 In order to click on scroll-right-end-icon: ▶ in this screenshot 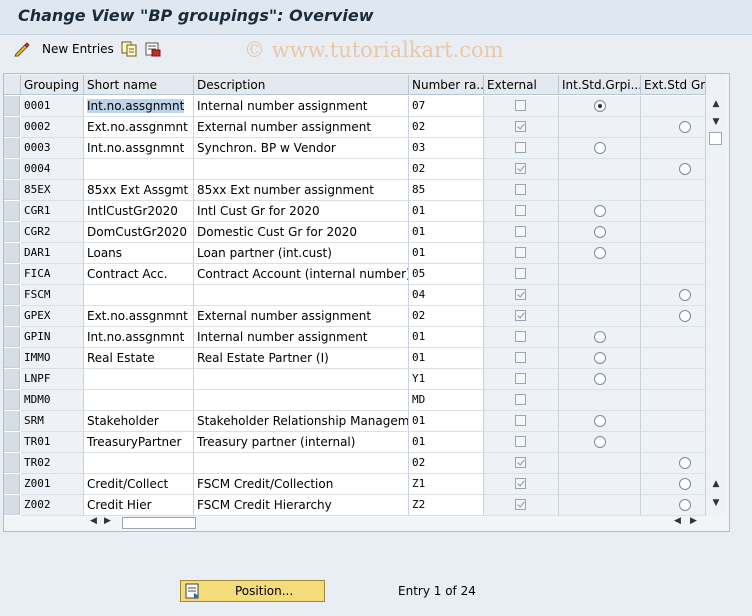, I will do `click(693, 521)`.